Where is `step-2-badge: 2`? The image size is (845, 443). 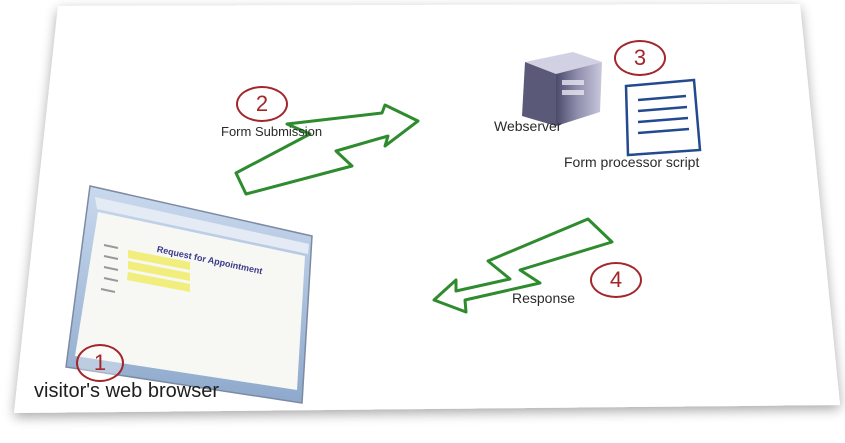
step-2-badge: 2 is located at coordinates (262, 104).